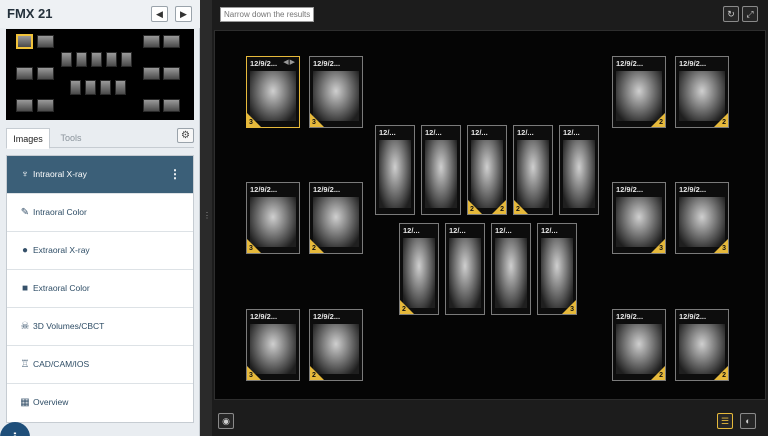  I want to click on adjust-button: ☰, so click(725, 421).